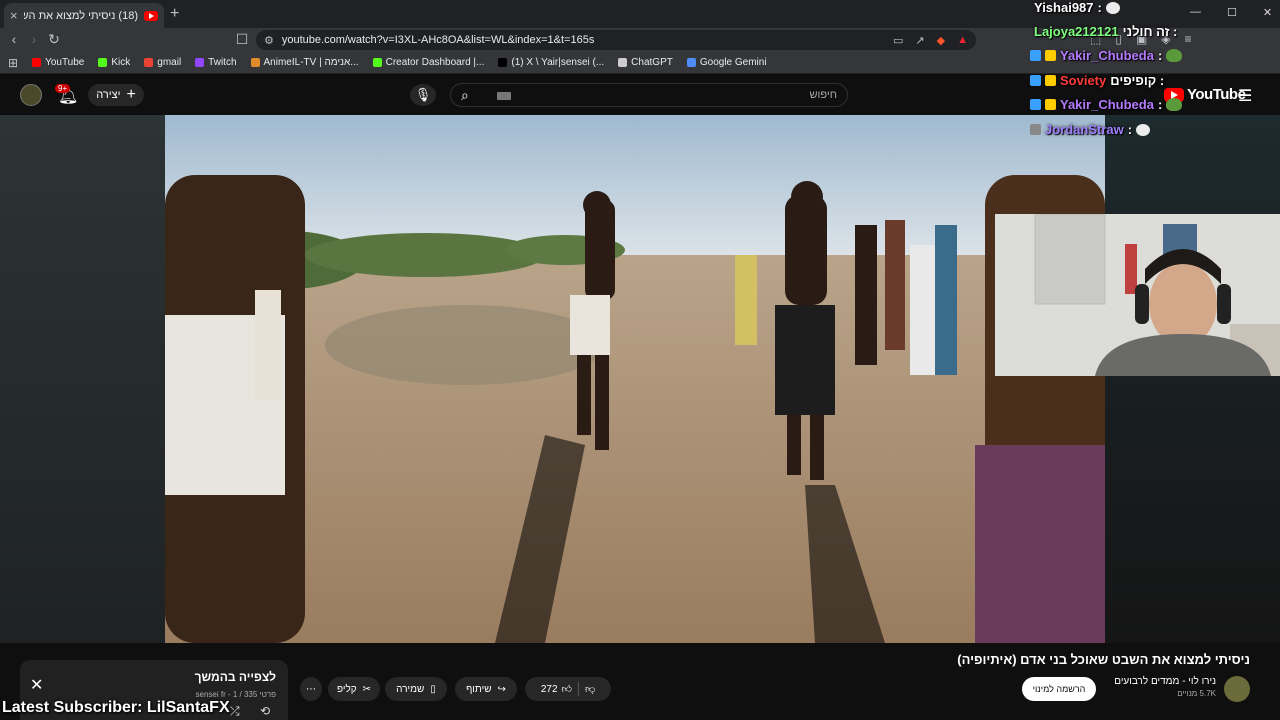  What do you see at coordinates (80, 15) in the screenshot?
I see `tab-title: (18) ניסיתי למצוא את השבט שאוכל בני אדם` at bounding box center [80, 15].